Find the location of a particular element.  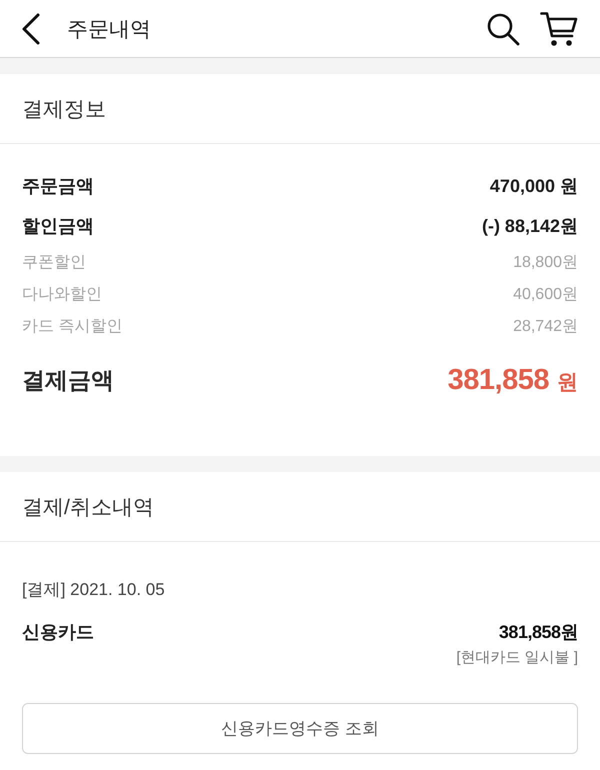

page-title: 주문내역 is located at coordinates (109, 29).